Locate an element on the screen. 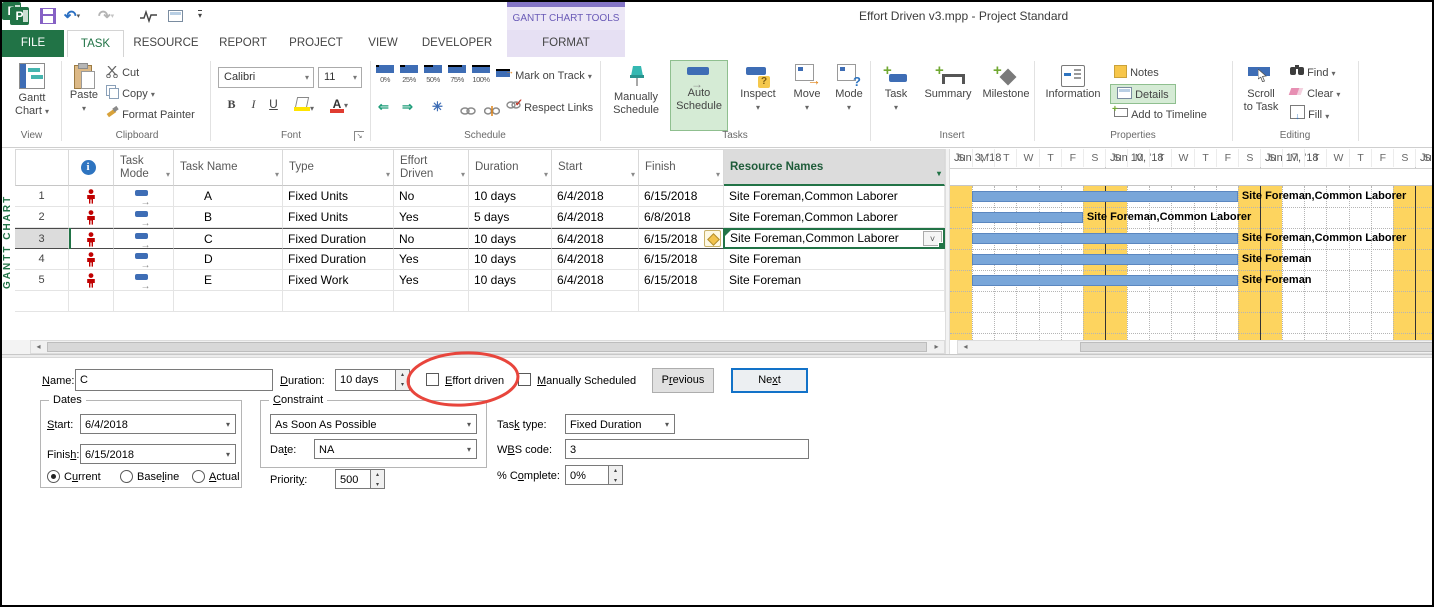 The height and width of the screenshot is (607, 1434). clear-button: Clear ▾ is located at coordinates (1314, 94).